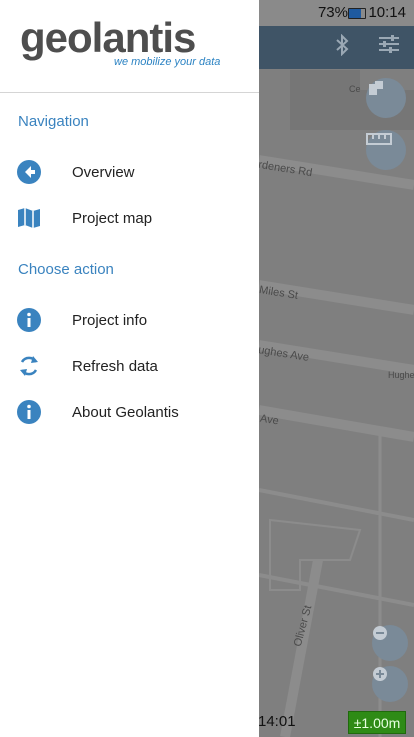 The image size is (414, 737). I want to click on refresh-icon, so click(29, 366).